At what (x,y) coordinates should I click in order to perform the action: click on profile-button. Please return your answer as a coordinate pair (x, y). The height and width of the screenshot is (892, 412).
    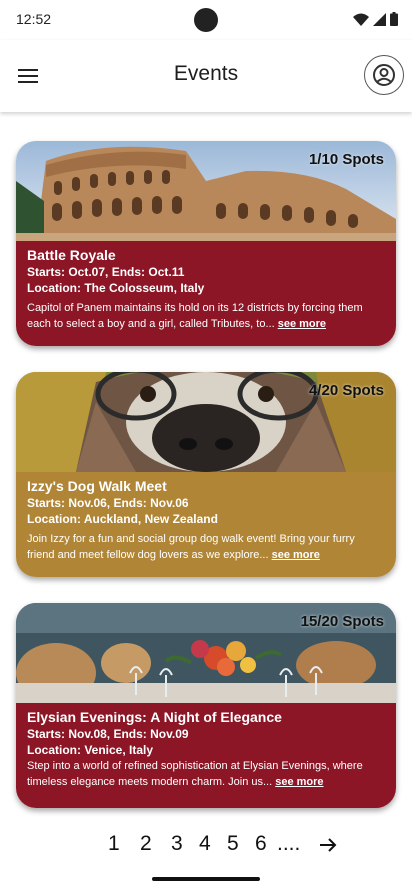
    Looking at the image, I should click on (384, 75).